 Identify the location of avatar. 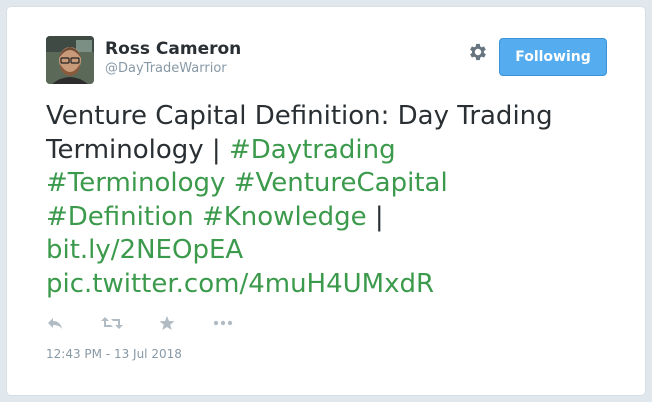
(70, 60).